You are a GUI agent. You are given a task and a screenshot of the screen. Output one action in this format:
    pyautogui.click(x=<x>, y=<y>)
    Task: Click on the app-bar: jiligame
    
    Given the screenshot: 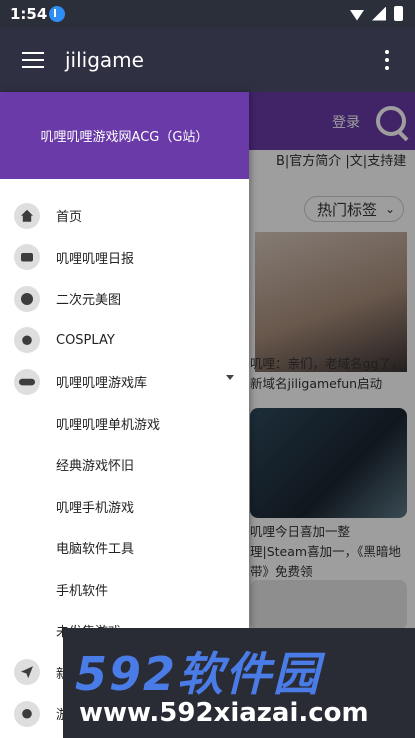 What is the action you would take?
    pyautogui.click(x=207, y=60)
    